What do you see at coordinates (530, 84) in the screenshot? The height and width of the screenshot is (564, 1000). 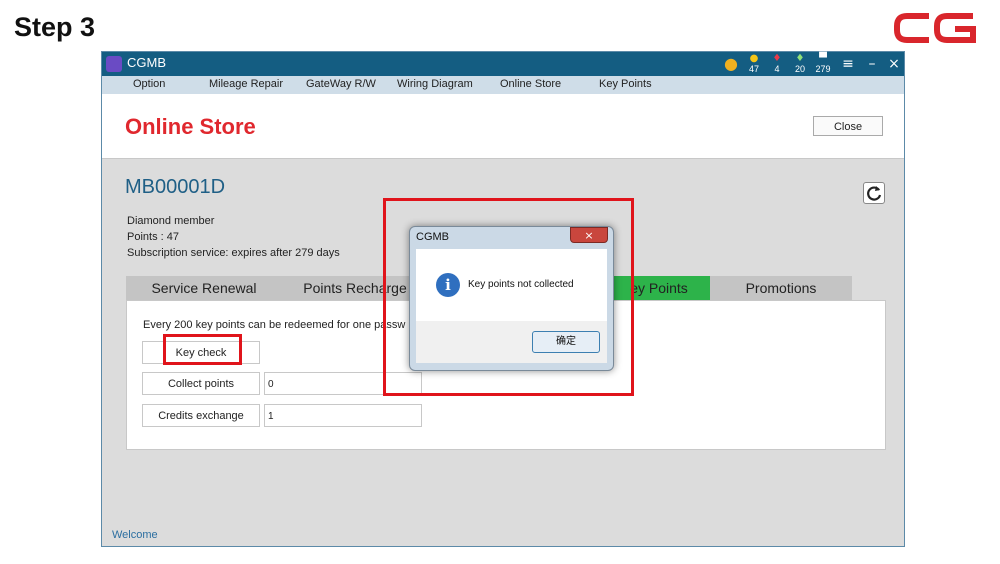 I see `menu-online-store: Online Store` at bounding box center [530, 84].